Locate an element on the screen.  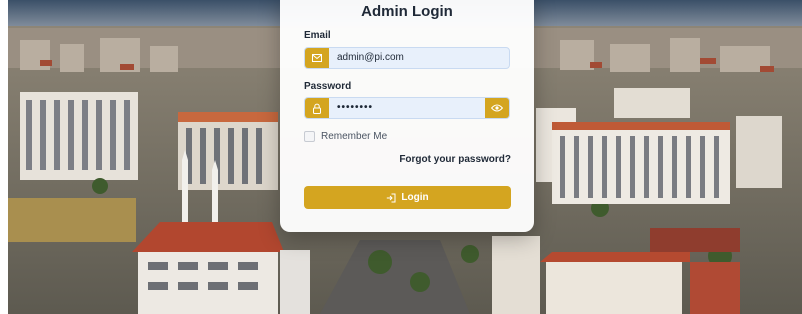
login-button: Login is located at coordinates (407, 197).